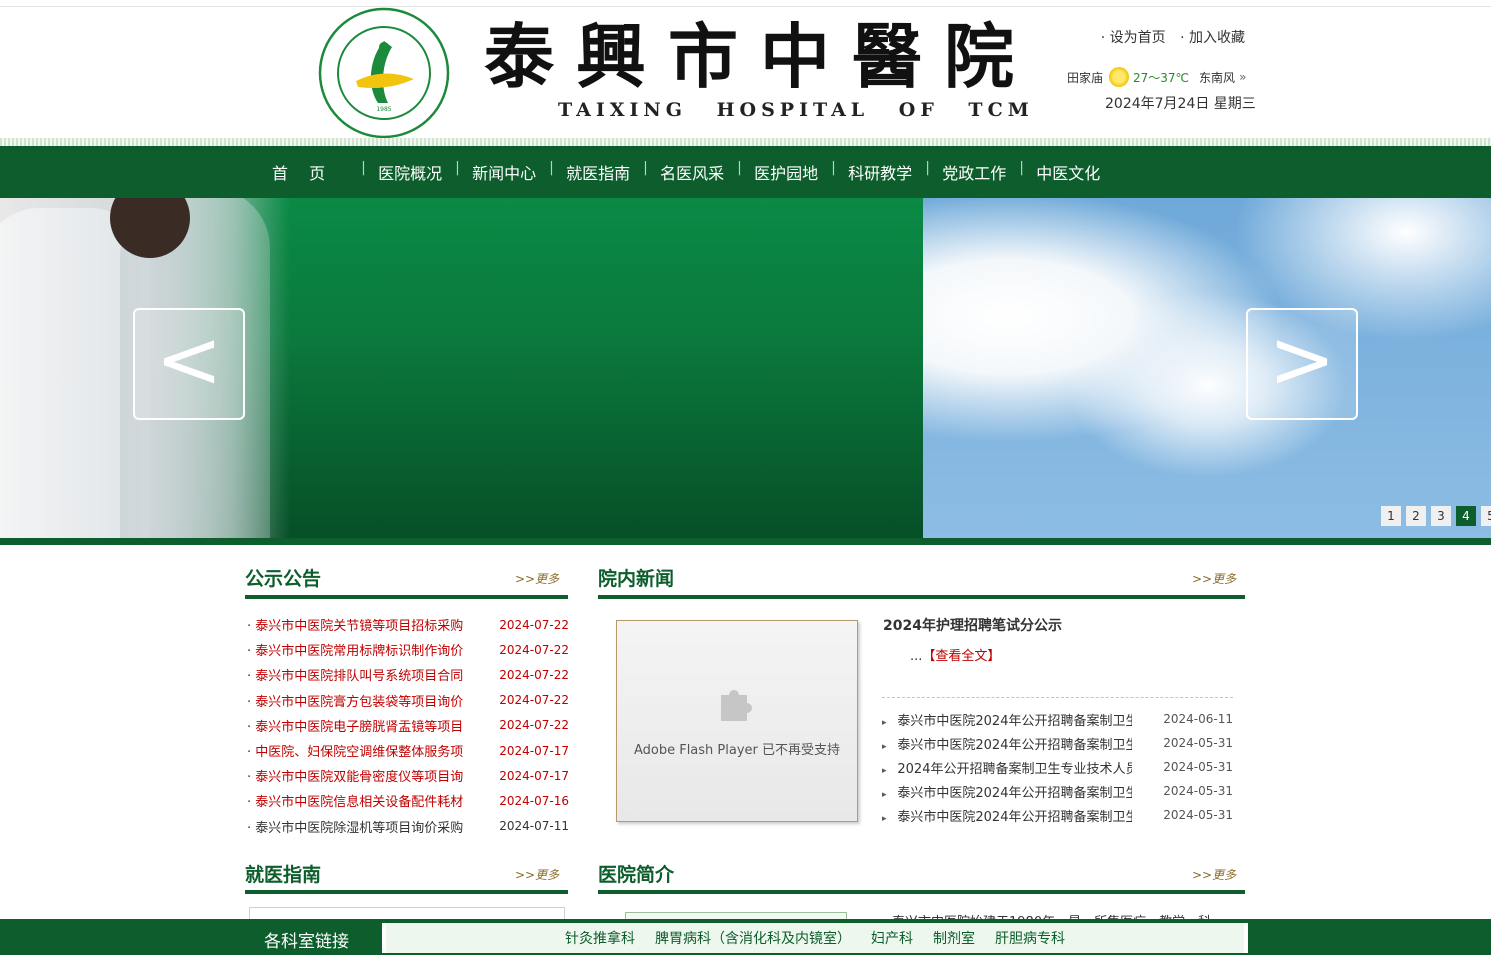 The width and height of the screenshot is (1491, 955). Describe the element at coordinates (408, 826) in the screenshot. I see `list-item: 泰兴市中医院除湿机等项目询价采购2024-07-11` at that location.